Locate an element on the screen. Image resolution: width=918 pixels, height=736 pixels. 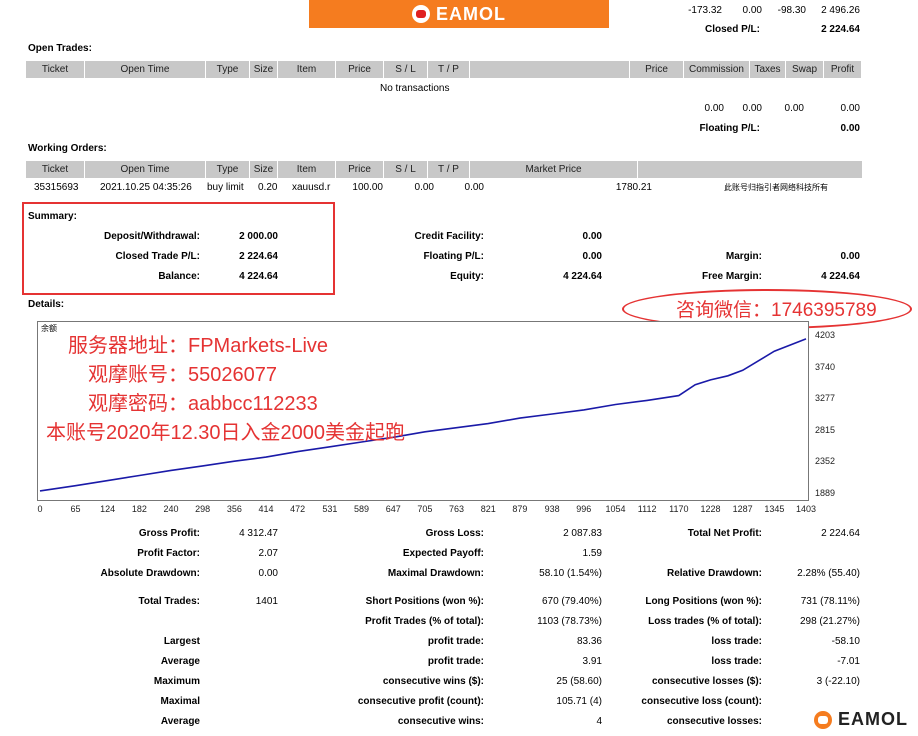
expected-payoff-value: 1.59 is located at coordinates (592, 553).